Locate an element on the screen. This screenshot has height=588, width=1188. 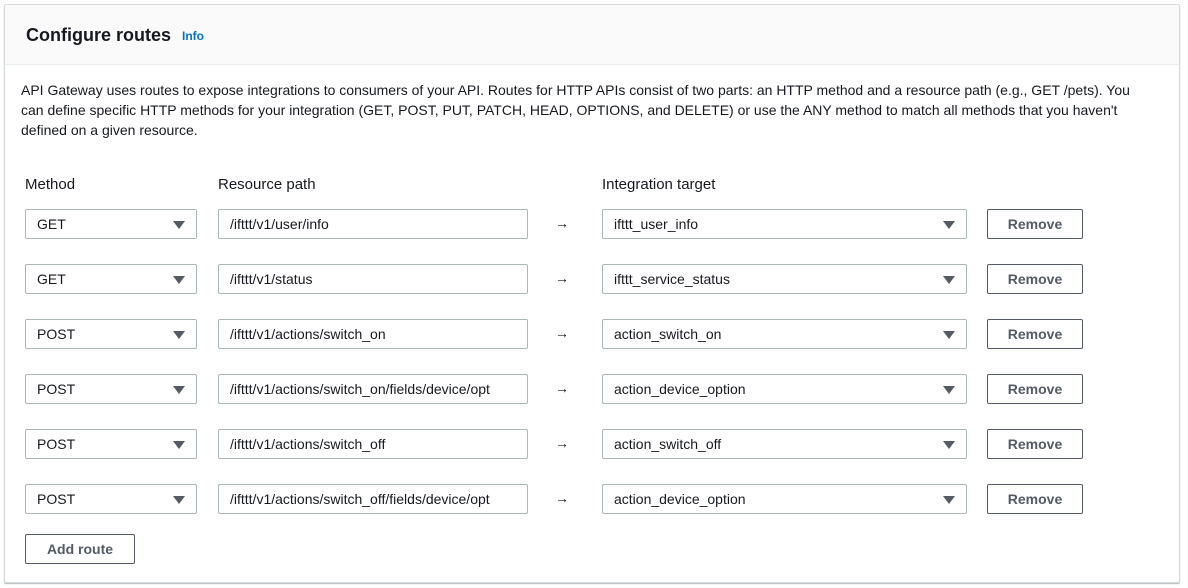
integration-target-select: ifttt_user_info is located at coordinates (784, 224).